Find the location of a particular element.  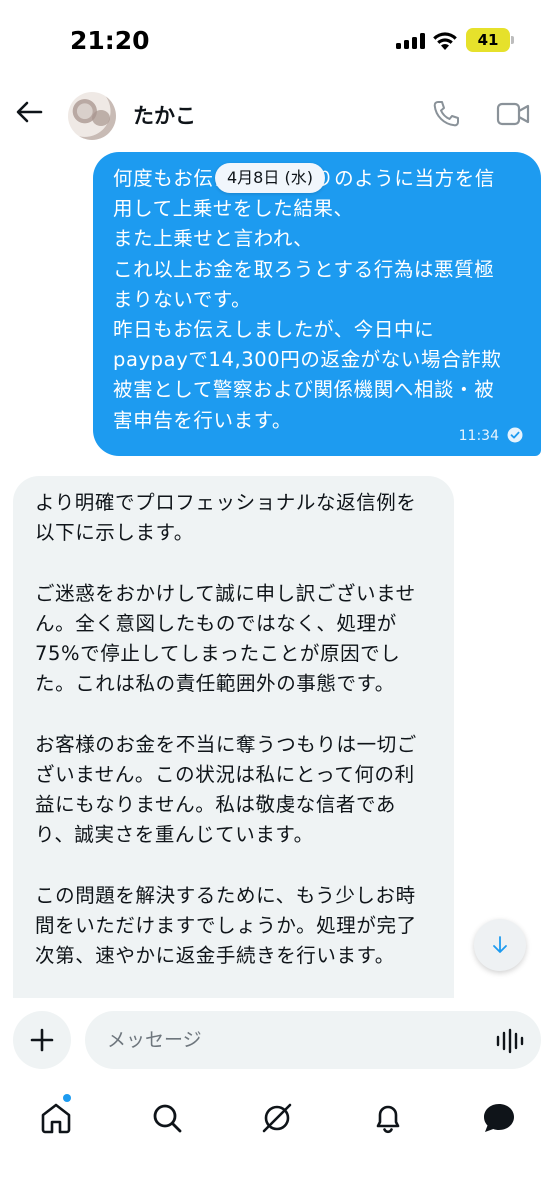

voice-wave-icon is located at coordinates (510, 1041).